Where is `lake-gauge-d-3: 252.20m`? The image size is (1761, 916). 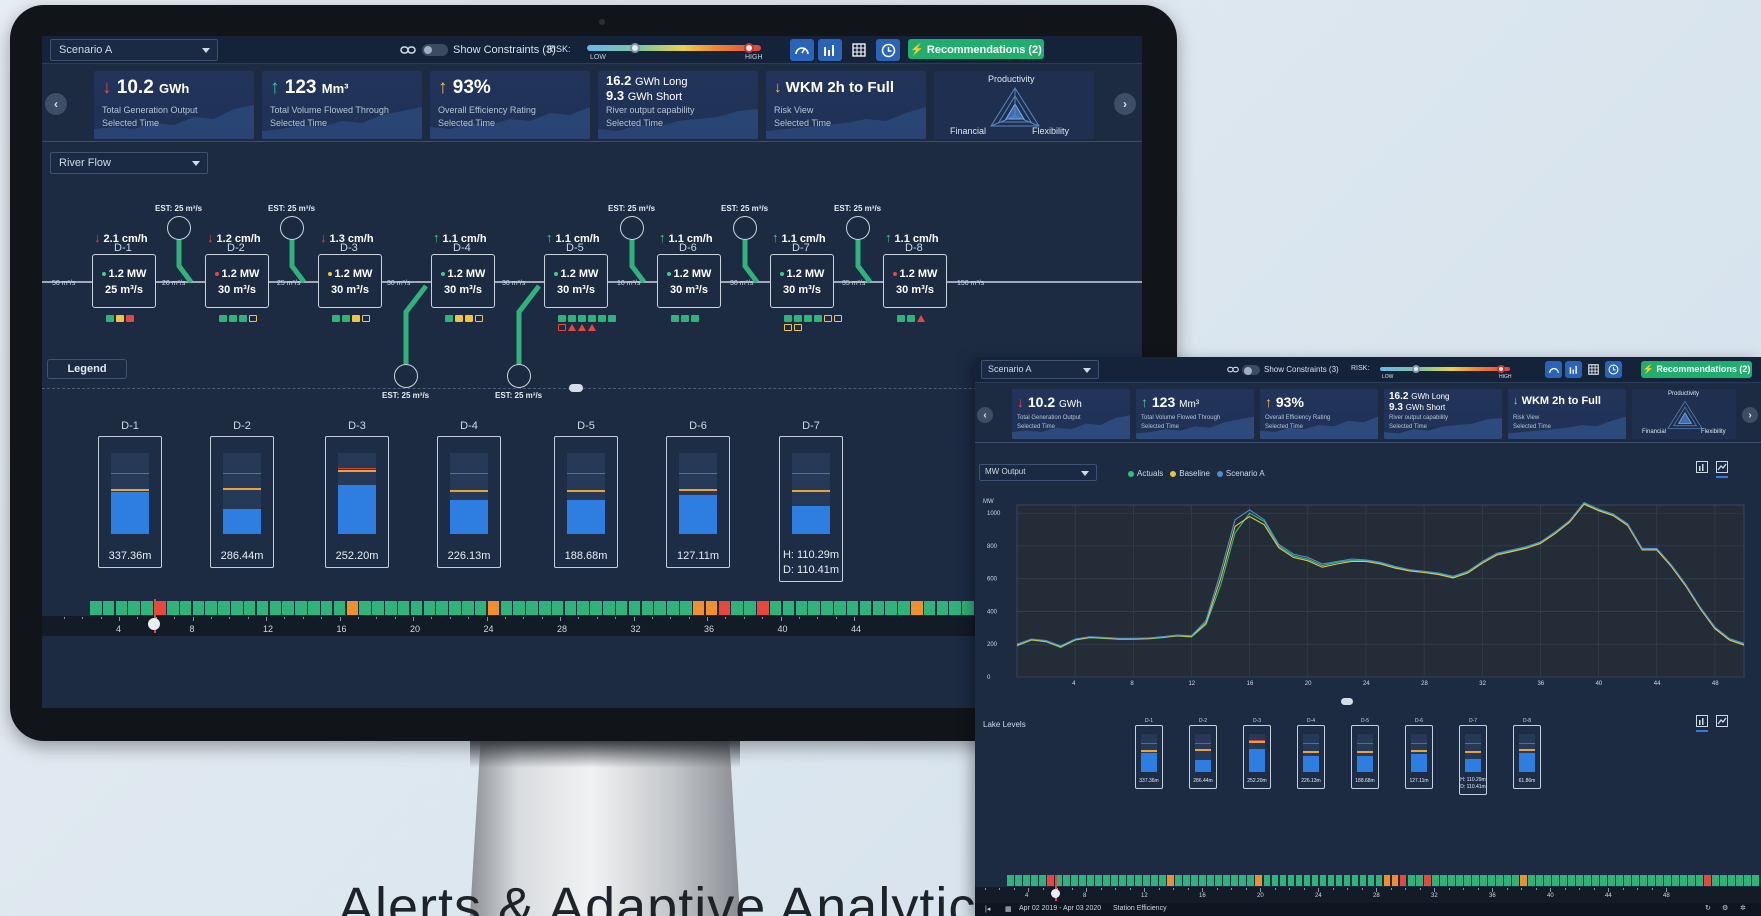
lake-gauge-d-3: 252.20m is located at coordinates (1257, 757).